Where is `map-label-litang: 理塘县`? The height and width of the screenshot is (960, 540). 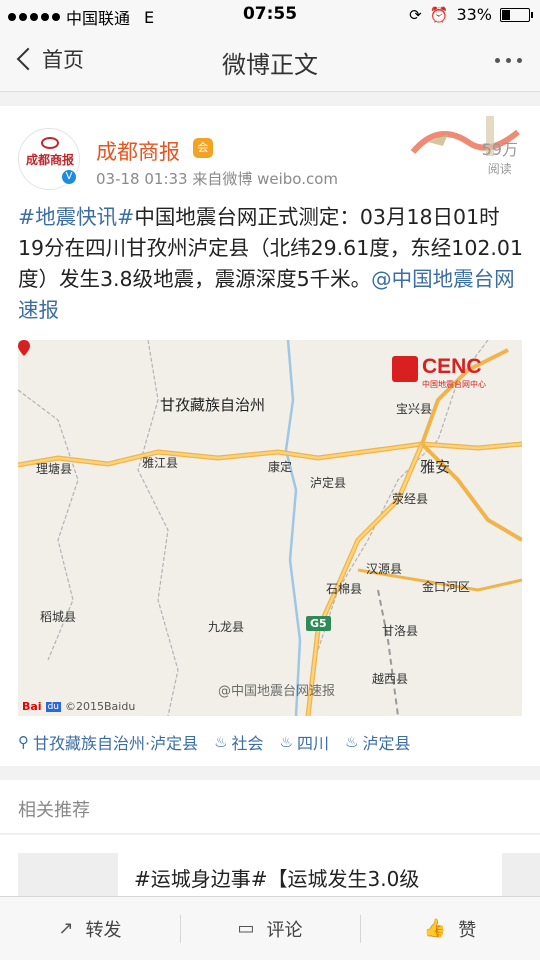
map-label-litang: 理塘县 is located at coordinates (54, 469).